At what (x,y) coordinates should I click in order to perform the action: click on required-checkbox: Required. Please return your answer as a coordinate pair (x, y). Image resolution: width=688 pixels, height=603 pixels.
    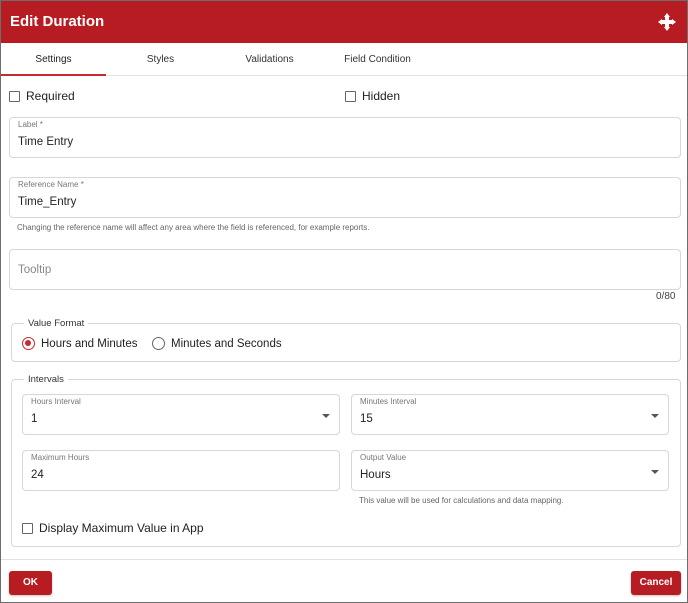
    Looking at the image, I should click on (42, 96).